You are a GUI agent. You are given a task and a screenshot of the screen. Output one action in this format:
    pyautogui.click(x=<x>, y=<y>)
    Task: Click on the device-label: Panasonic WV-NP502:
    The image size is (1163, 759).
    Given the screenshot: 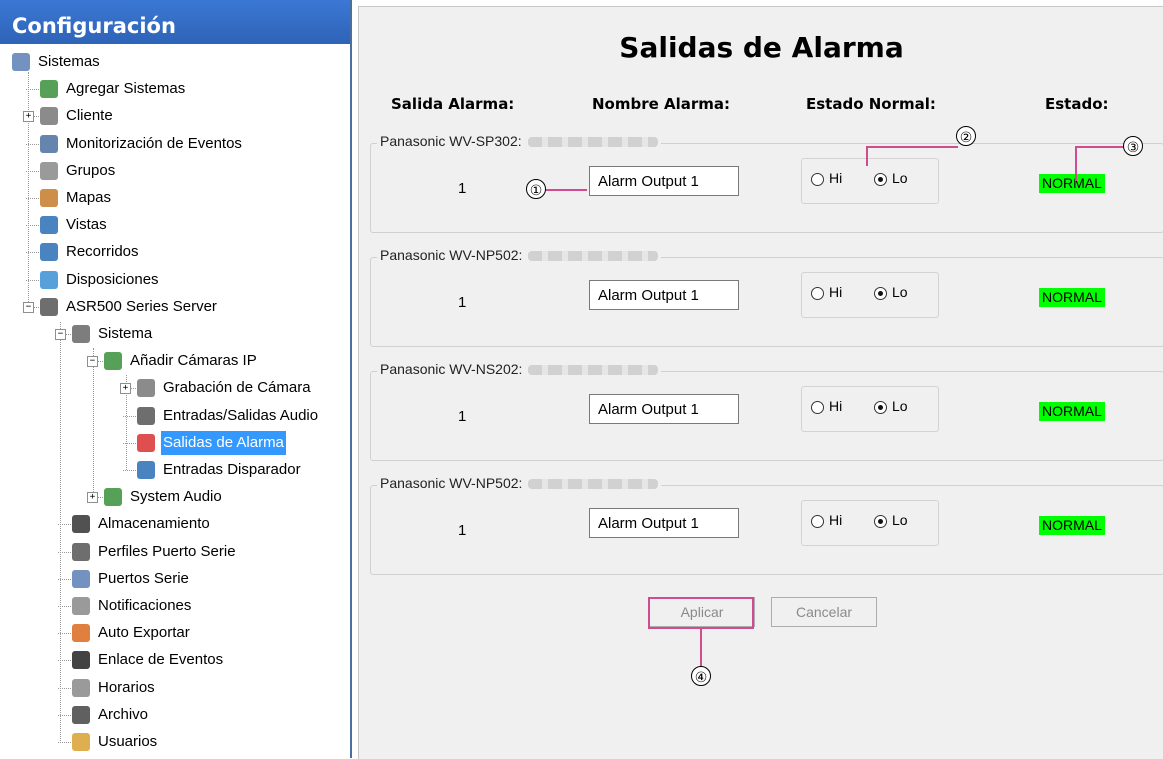 What is the action you would take?
    pyautogui.click(x=519, y=255)
    